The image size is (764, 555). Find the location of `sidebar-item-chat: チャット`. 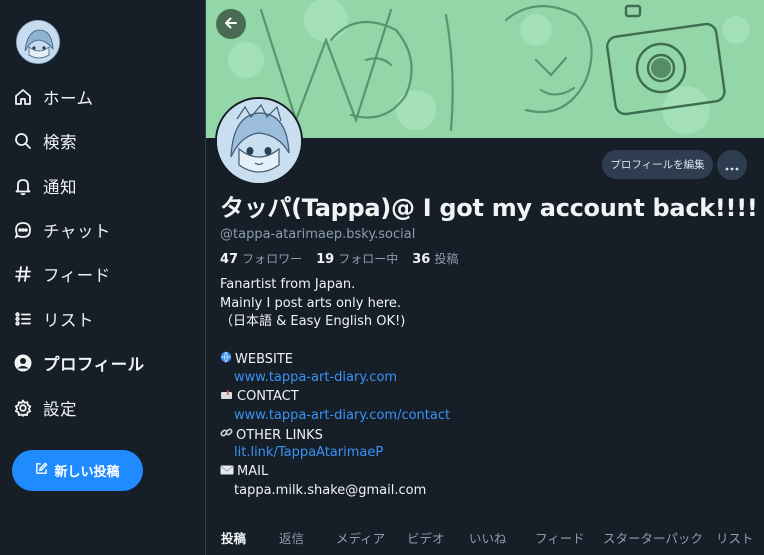

sidebar-item-chat: チャット is located at coordinates (61, 230).